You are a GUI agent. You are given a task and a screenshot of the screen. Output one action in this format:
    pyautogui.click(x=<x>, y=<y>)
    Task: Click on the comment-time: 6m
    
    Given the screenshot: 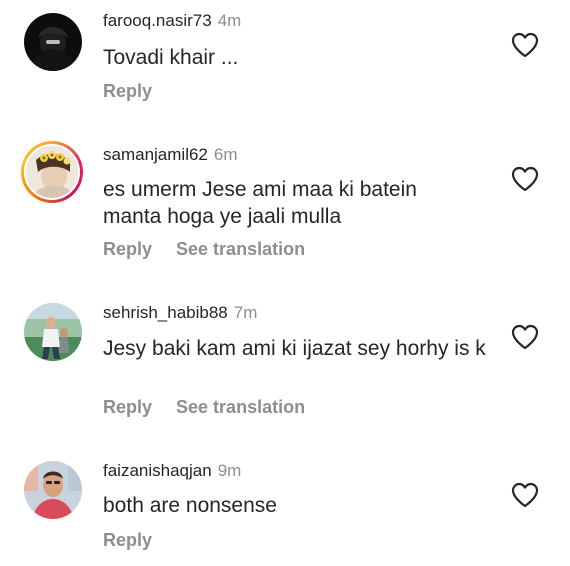 What is the action you would take?
    pyautogui.click(x=225, y=154)
    